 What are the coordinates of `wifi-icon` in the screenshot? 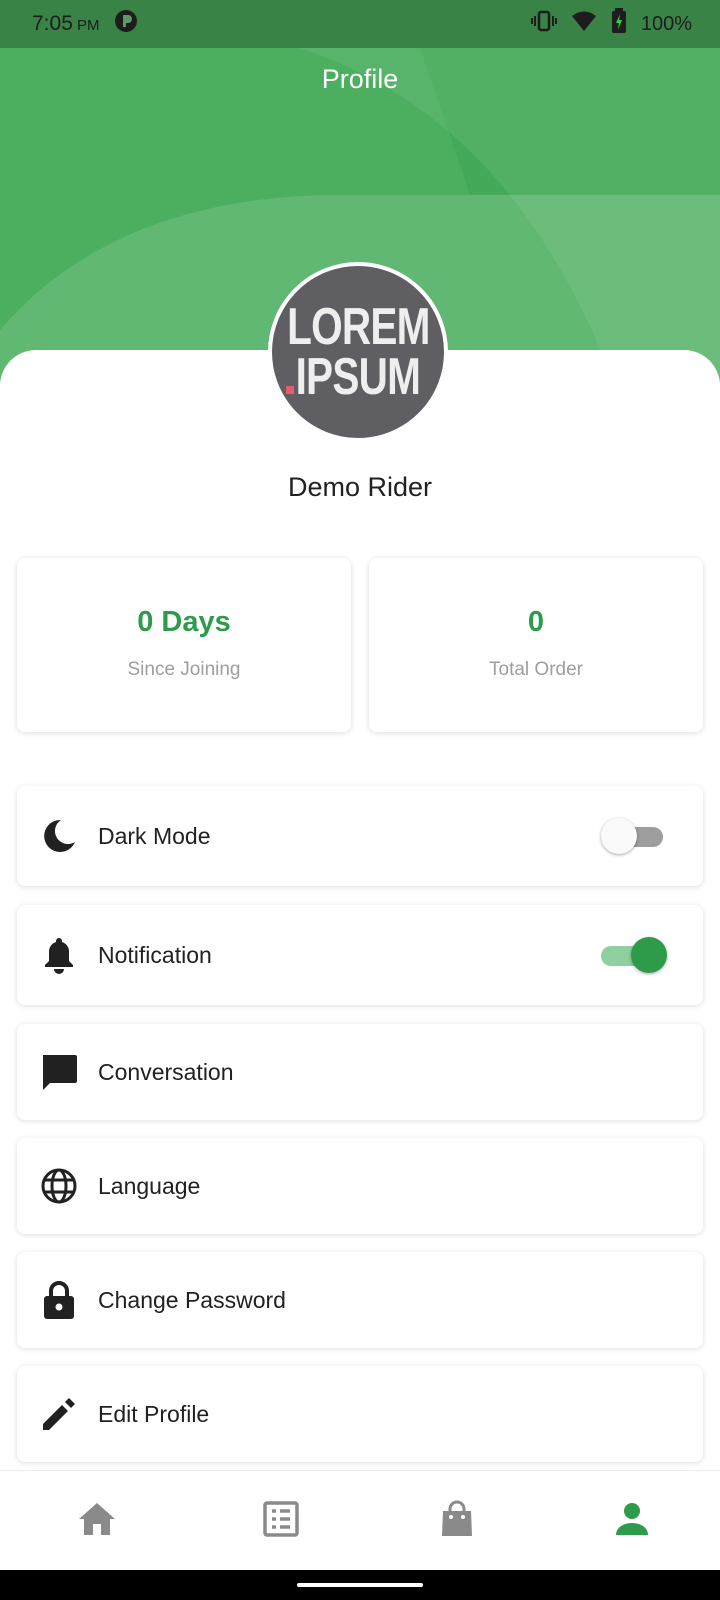 It's located at (584, 24).